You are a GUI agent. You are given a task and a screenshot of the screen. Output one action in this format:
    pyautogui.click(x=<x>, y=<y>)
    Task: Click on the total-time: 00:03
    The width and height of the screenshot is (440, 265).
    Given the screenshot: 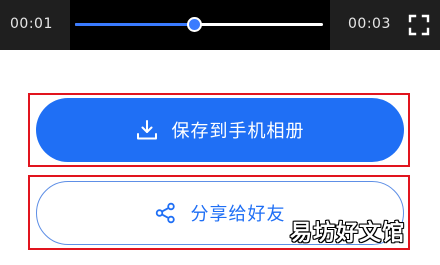 What is the action you would take?
    pyautogui.click(x=369, y=24)
    